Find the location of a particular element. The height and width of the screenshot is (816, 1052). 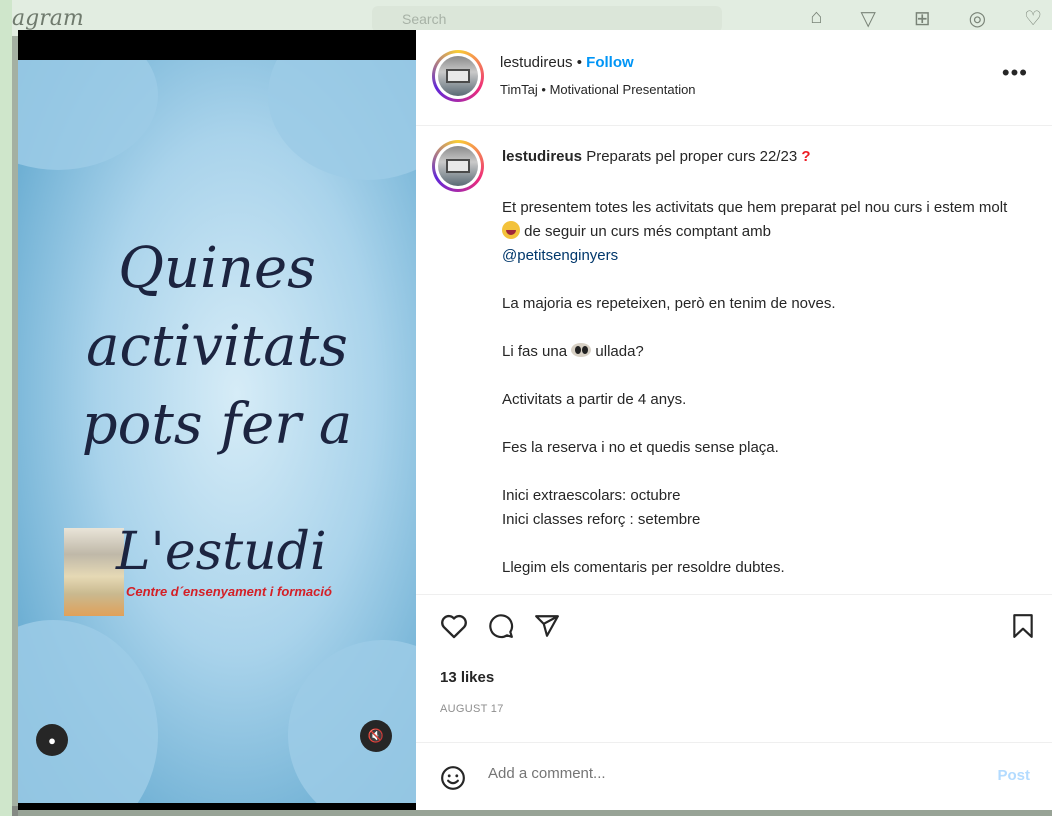

post-comment-button: Post is located at coordinates (1013, 775).